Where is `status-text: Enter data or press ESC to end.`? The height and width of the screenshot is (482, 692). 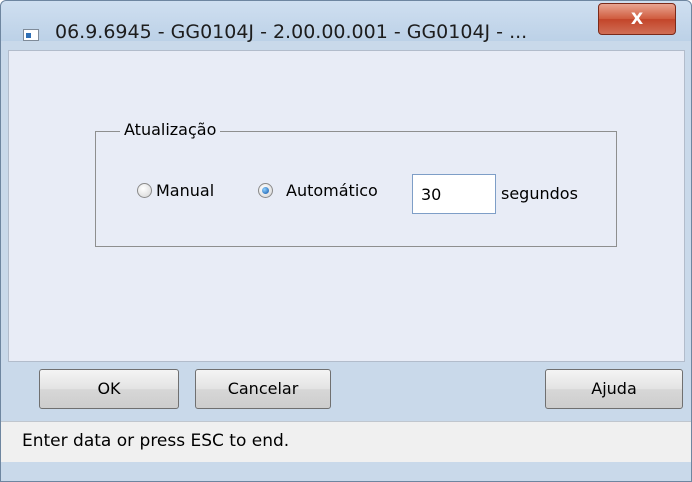 status-text: Enter data or press ESC to end. is located at coordinates (156, 441).